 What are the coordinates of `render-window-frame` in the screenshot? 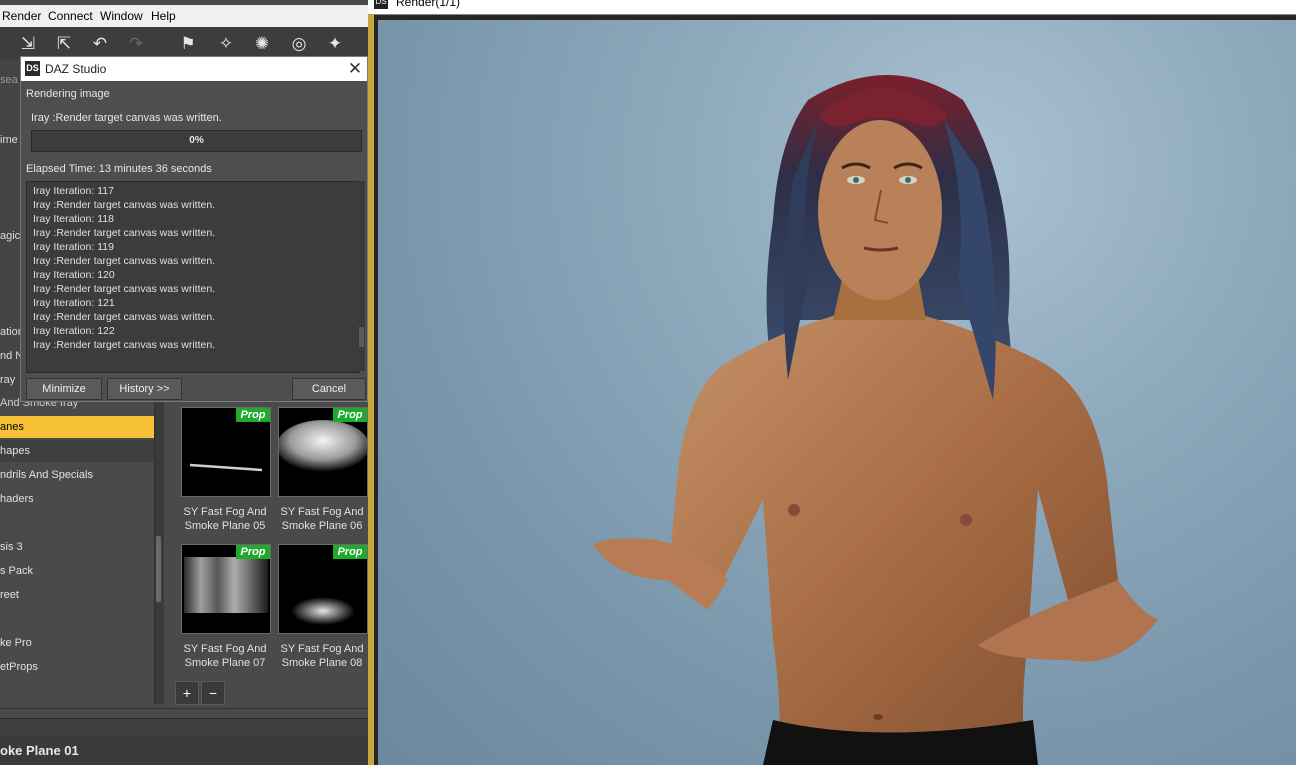 It's located at (371, 389).